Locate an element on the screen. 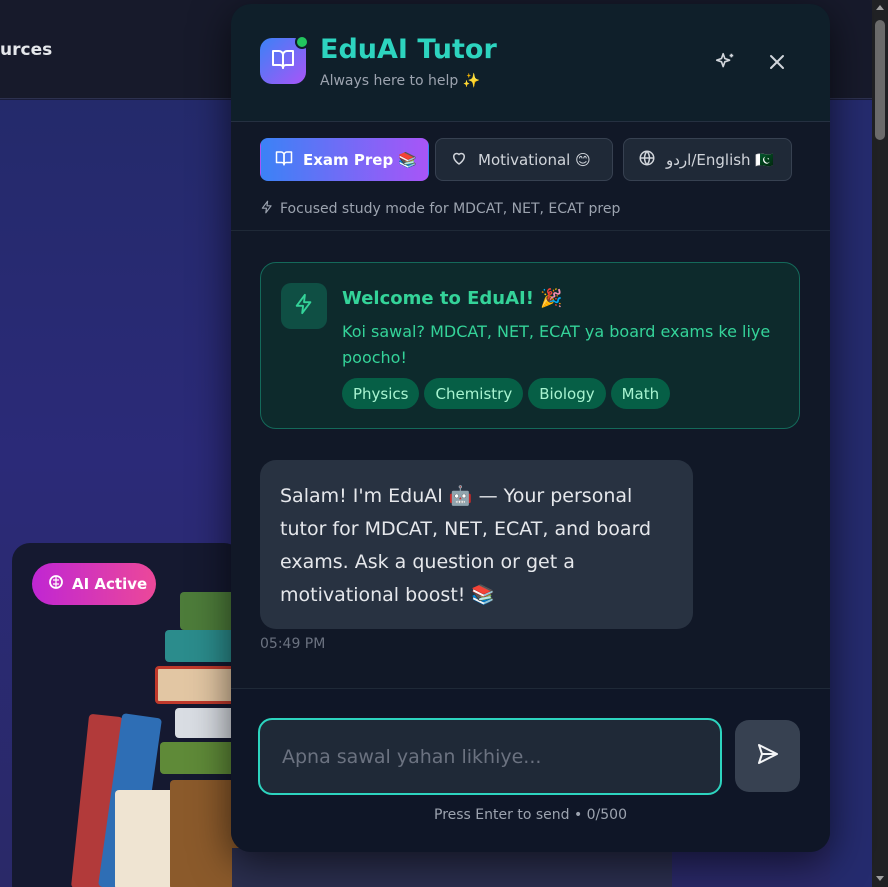 The image size is (888, 887). subject-chip-biology: Biology is located at coordinates (567, 393).